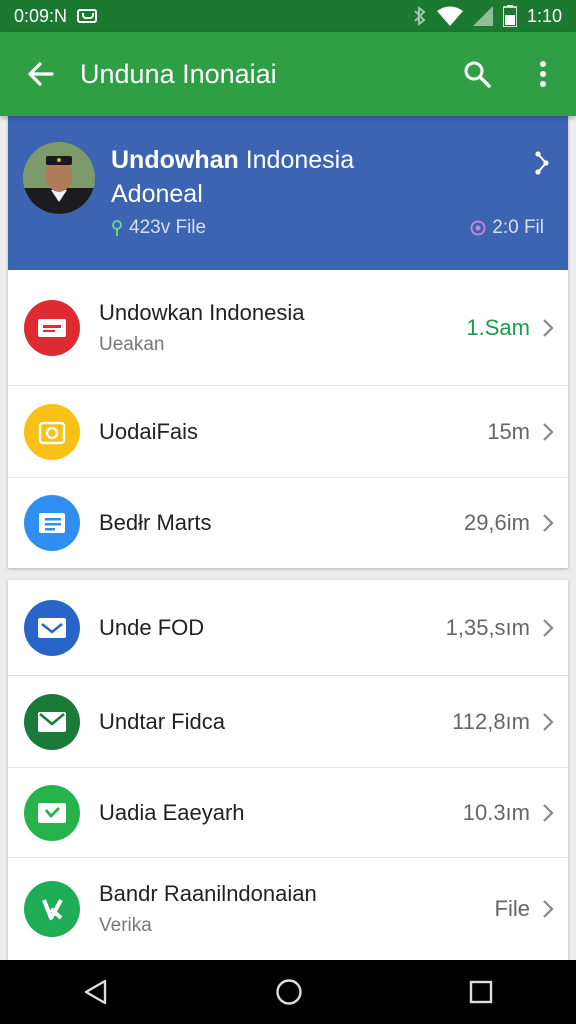 The width and height of the screenshot is (576, 1024). I want to click on list-item-subtitle: Verika, so click(125, 925).